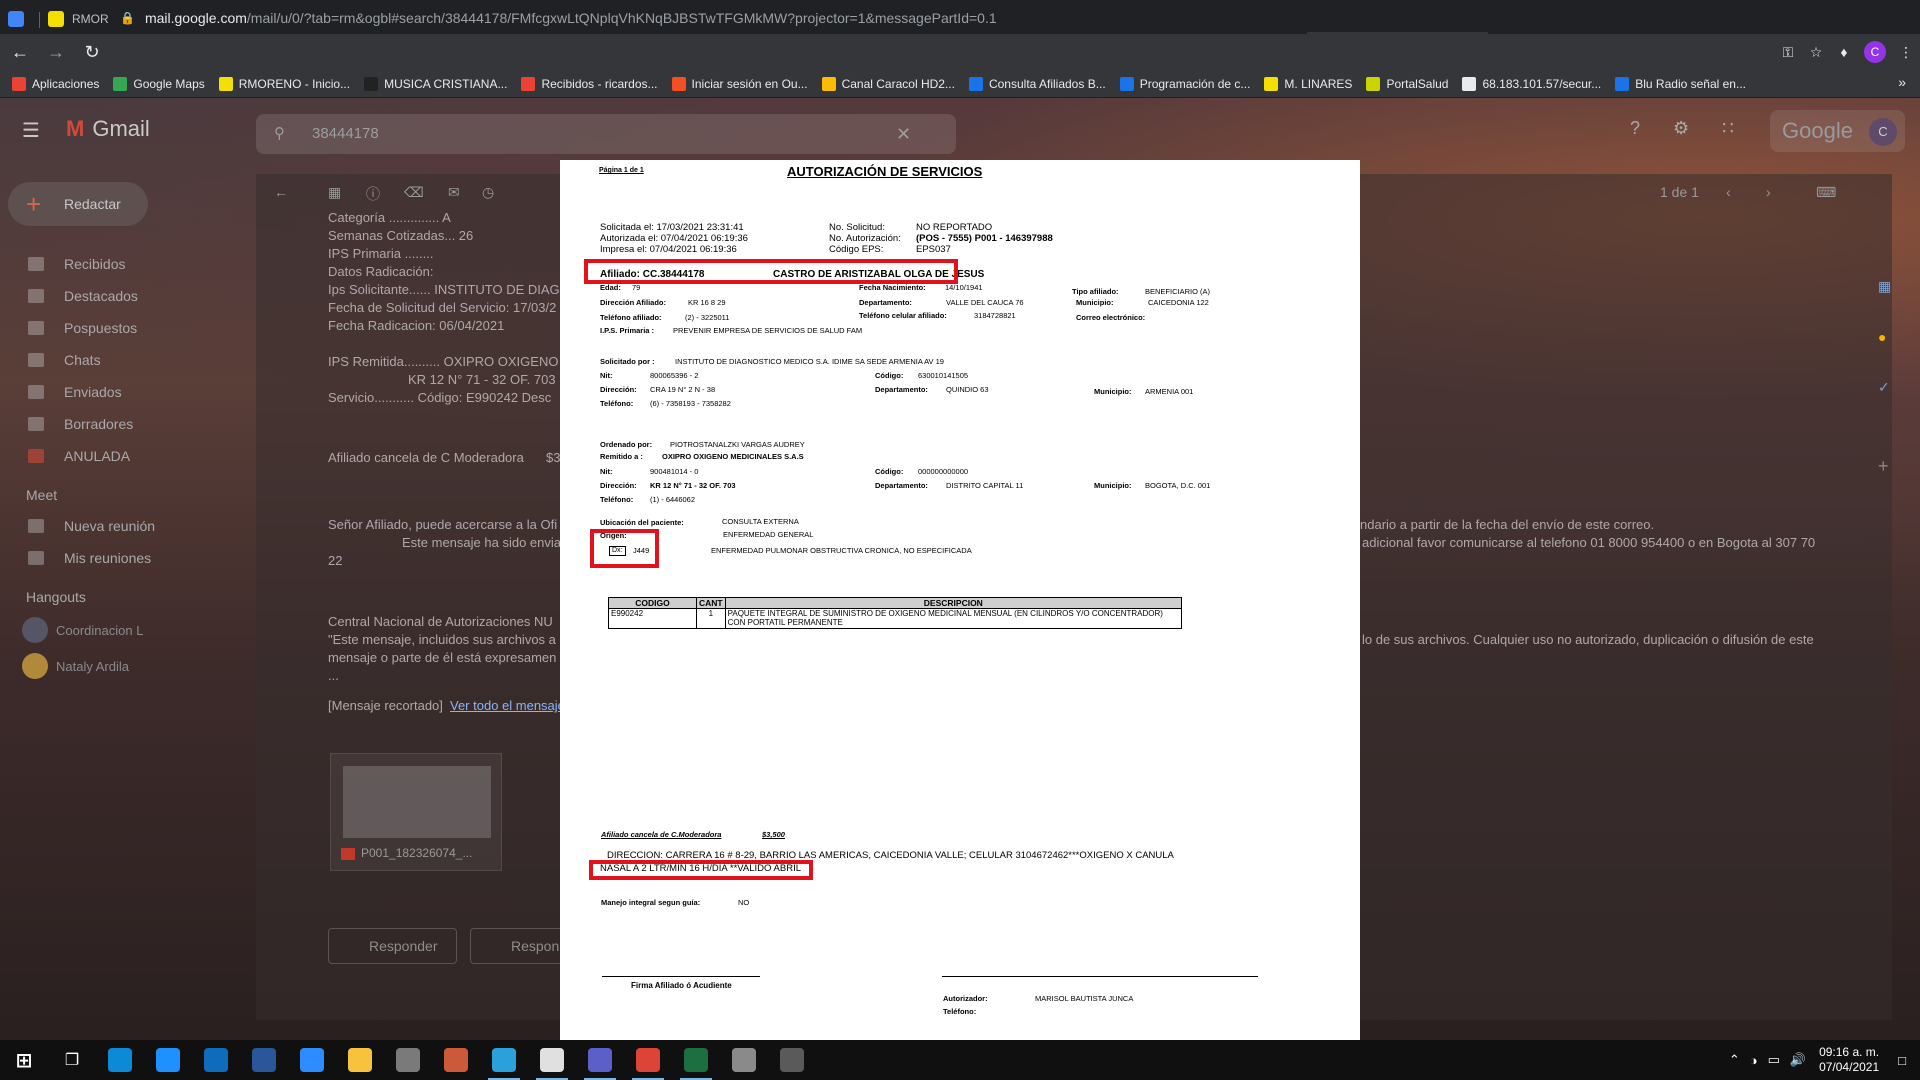  What do you see at coordinates (1635, 128) in the screenshot?
I see `help-icon: ?` at bounding box center [1635, 128].